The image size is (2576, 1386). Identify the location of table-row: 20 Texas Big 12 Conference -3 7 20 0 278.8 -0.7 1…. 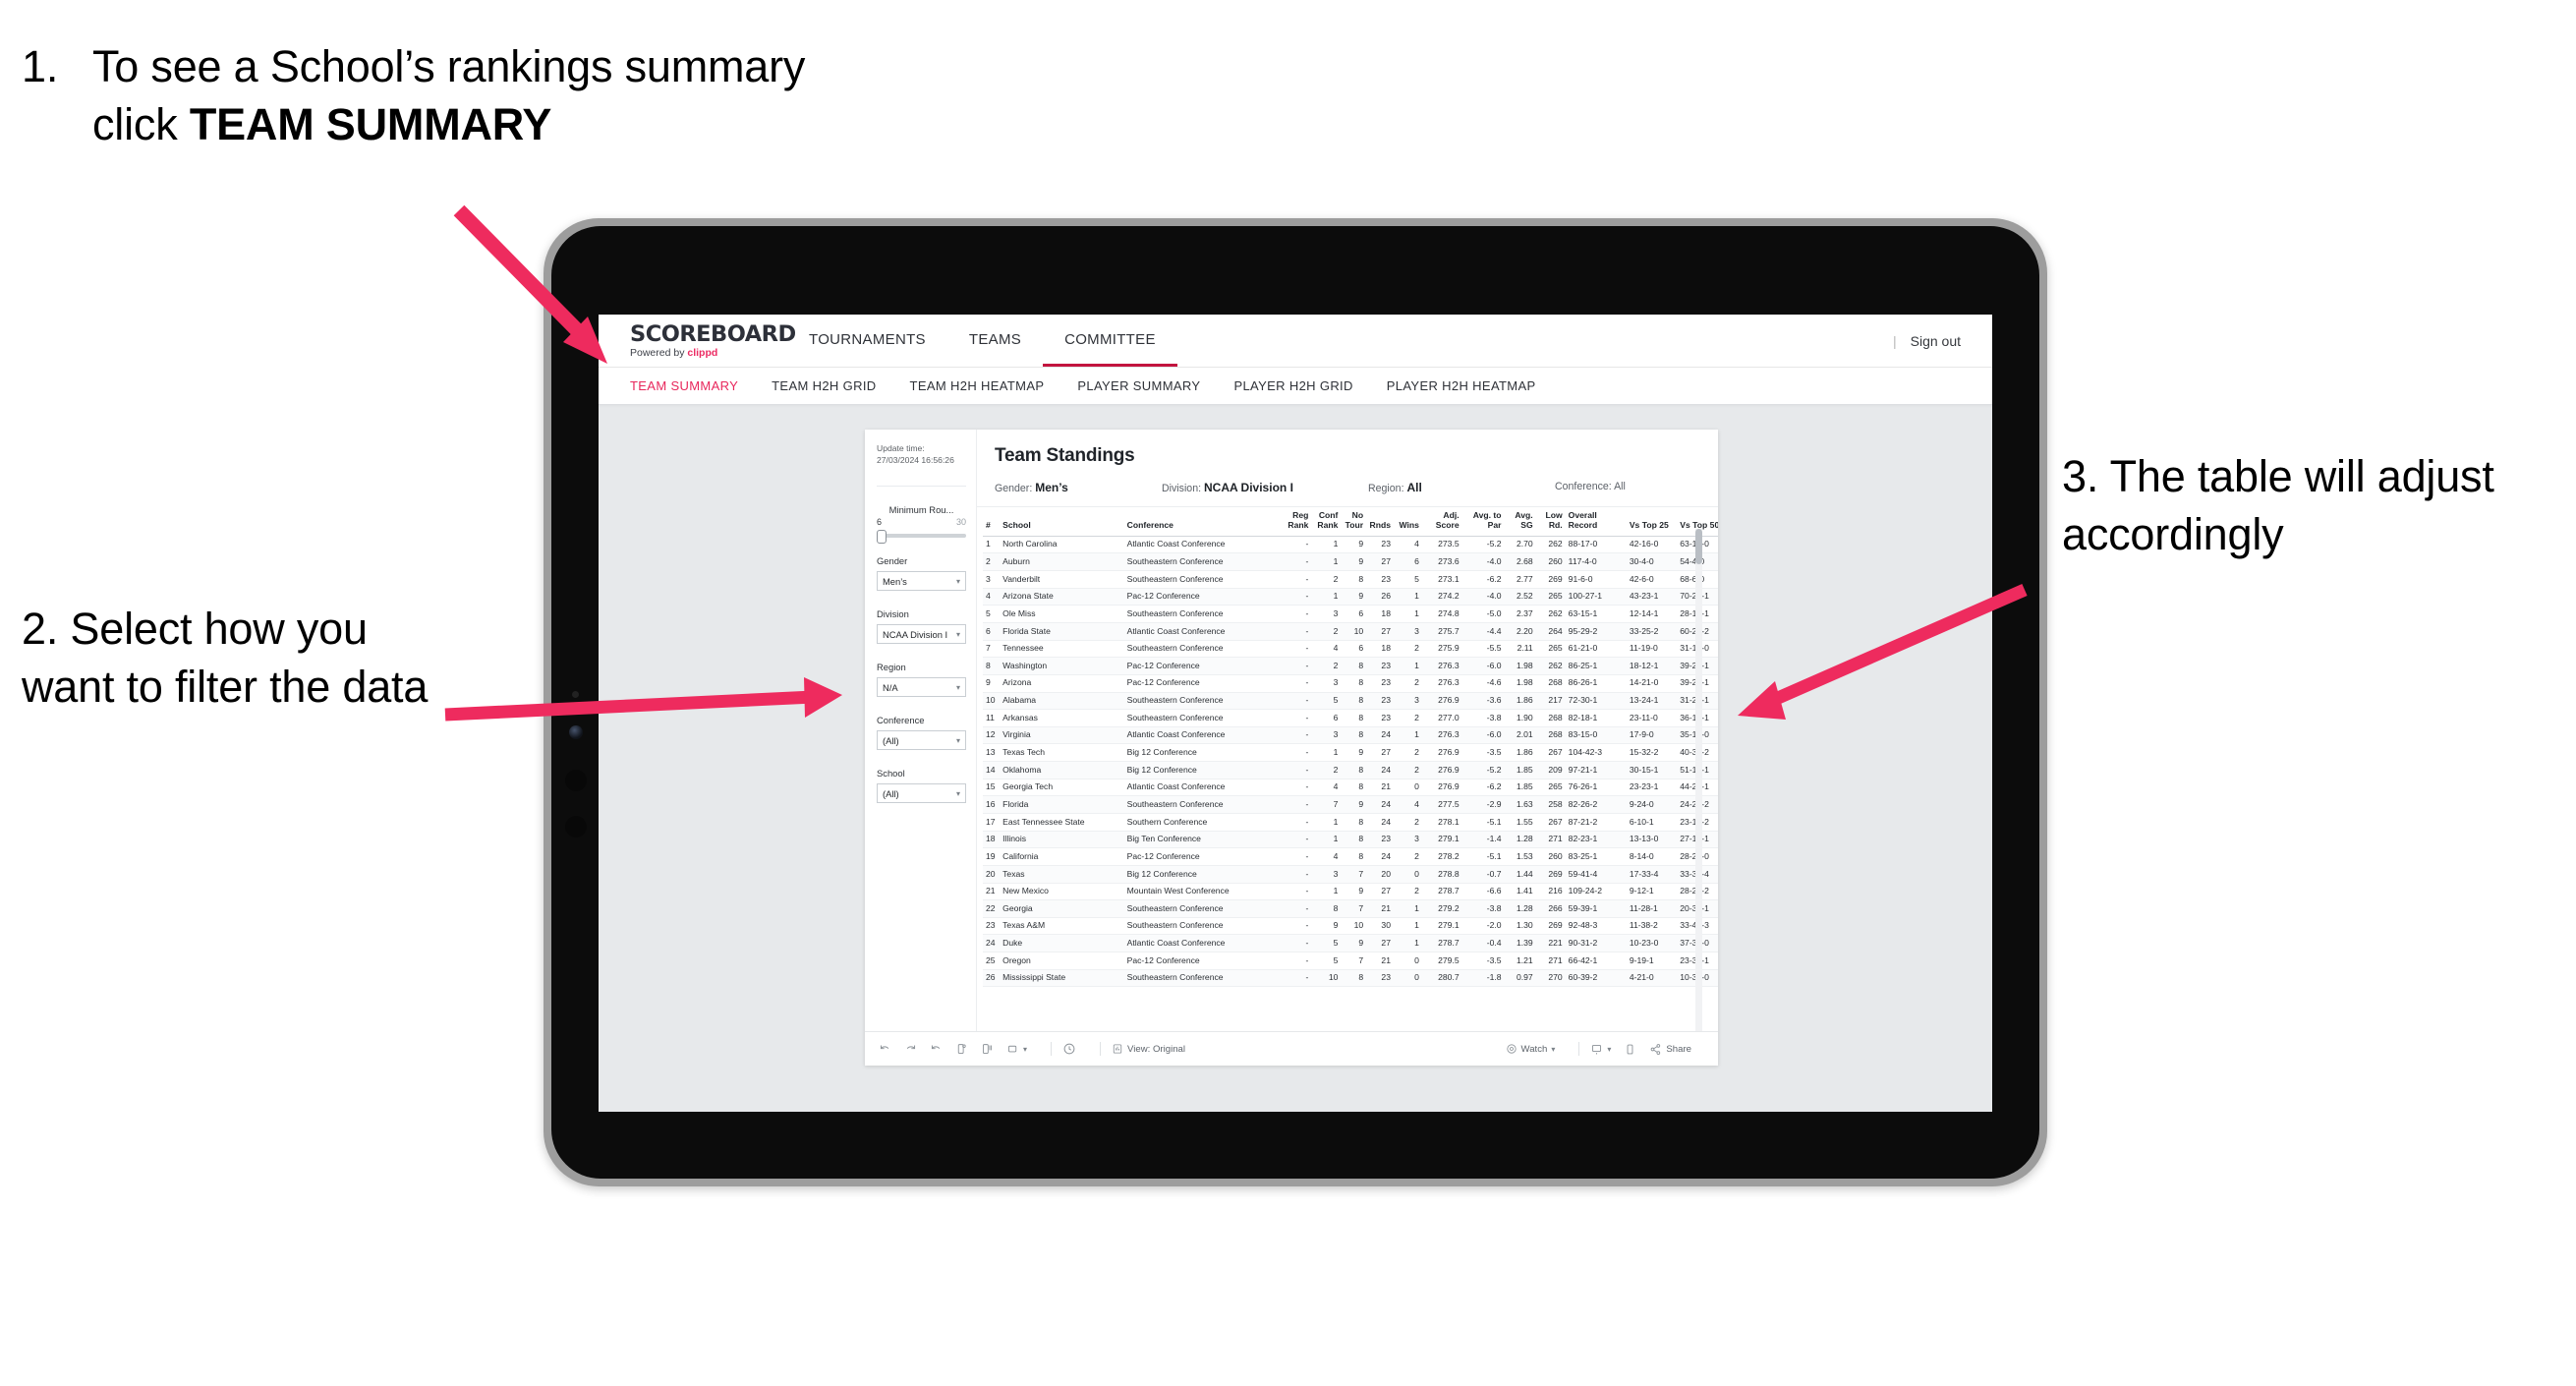
(1350, 875).